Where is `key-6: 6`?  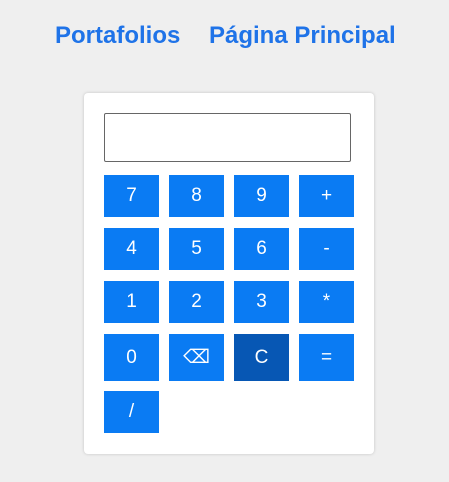
key-6: 6 is located at coordinates (261, 249).